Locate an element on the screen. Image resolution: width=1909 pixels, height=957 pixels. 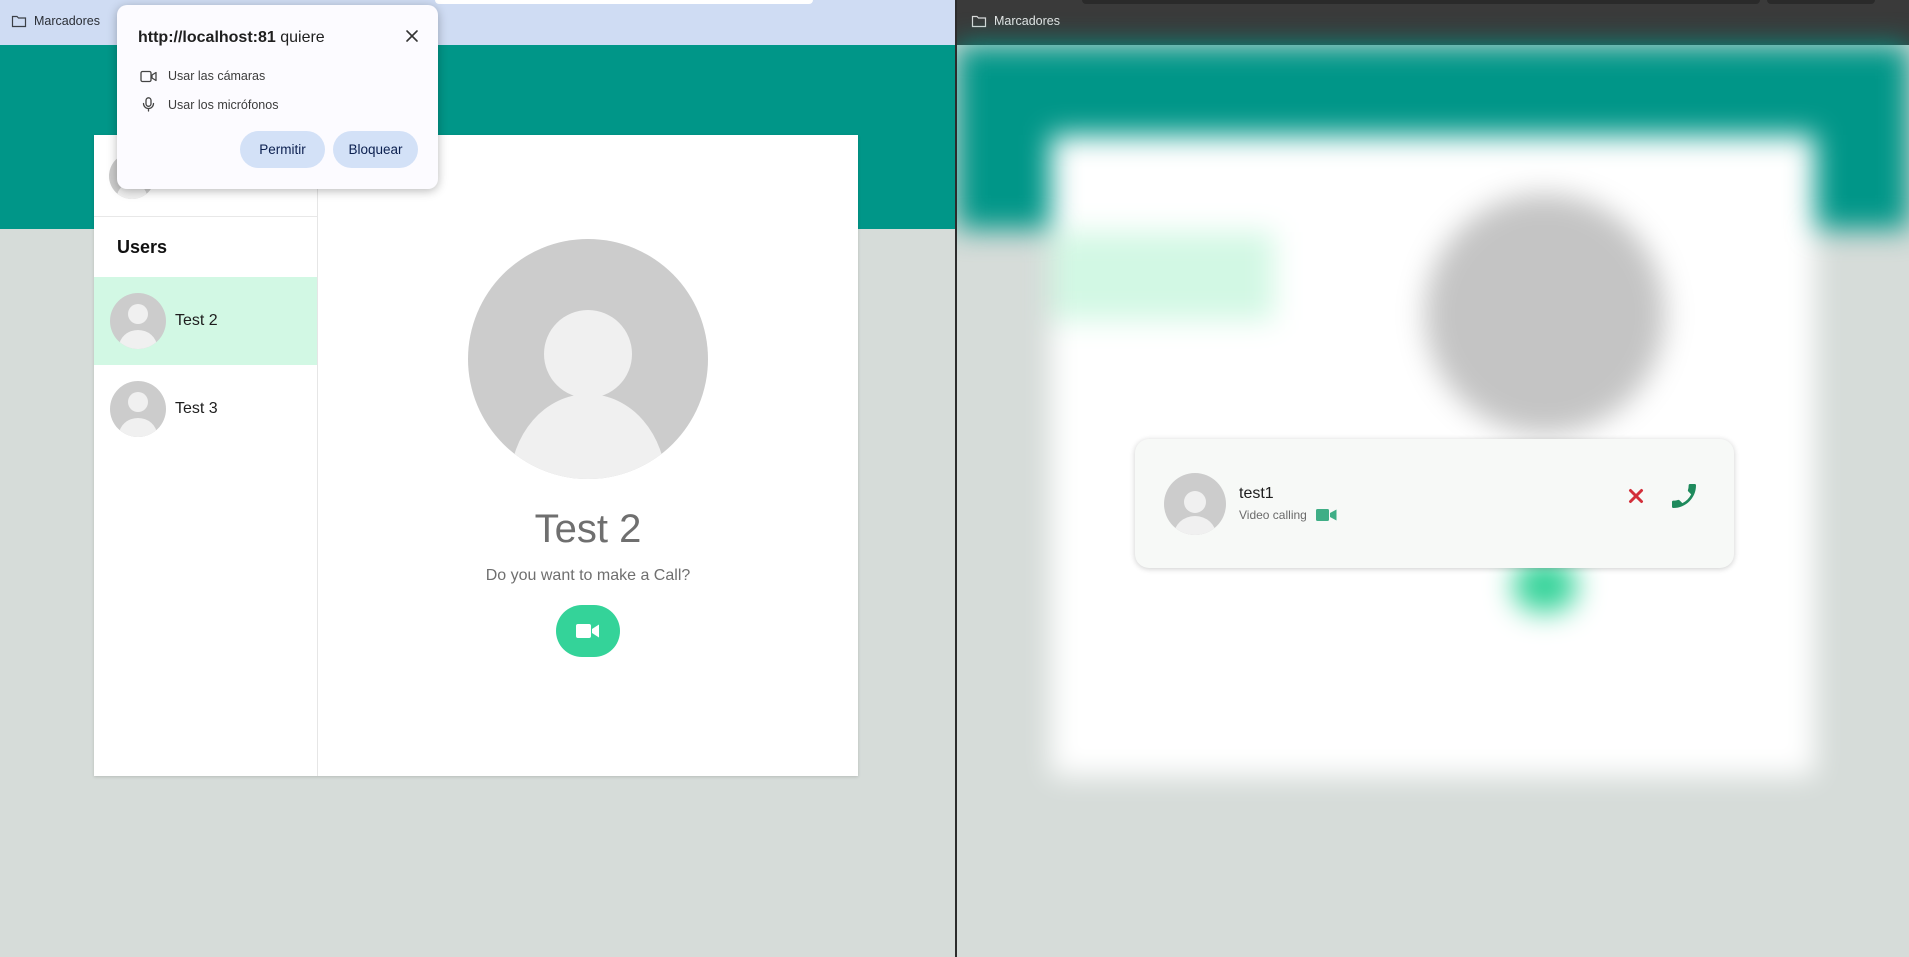
permission-title: http://localhost:81 quiere is located at coordinates (231, 38).